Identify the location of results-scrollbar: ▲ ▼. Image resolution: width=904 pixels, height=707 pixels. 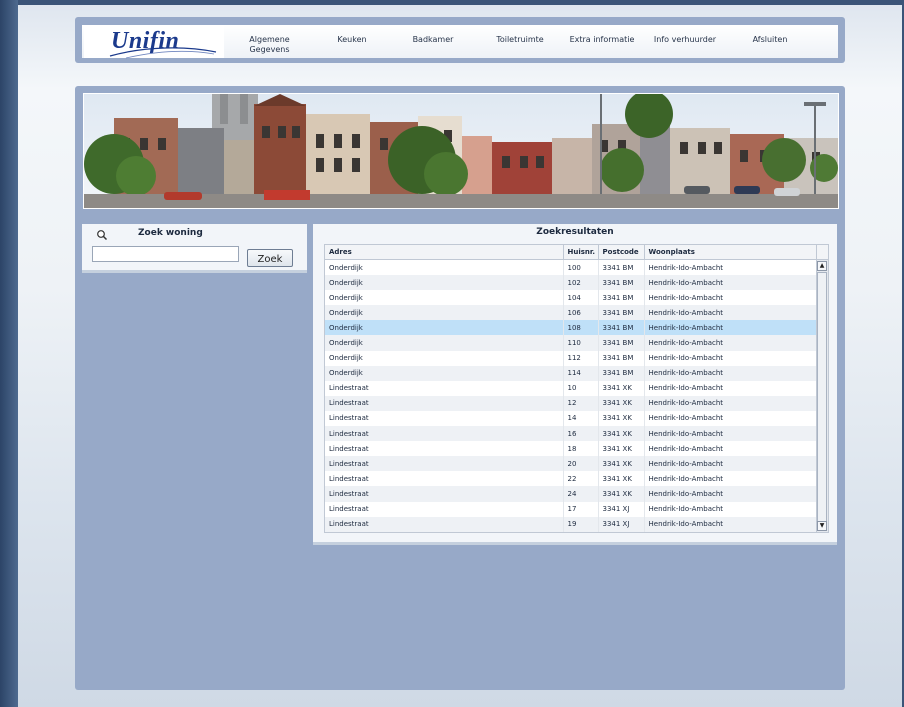
(822, 396).